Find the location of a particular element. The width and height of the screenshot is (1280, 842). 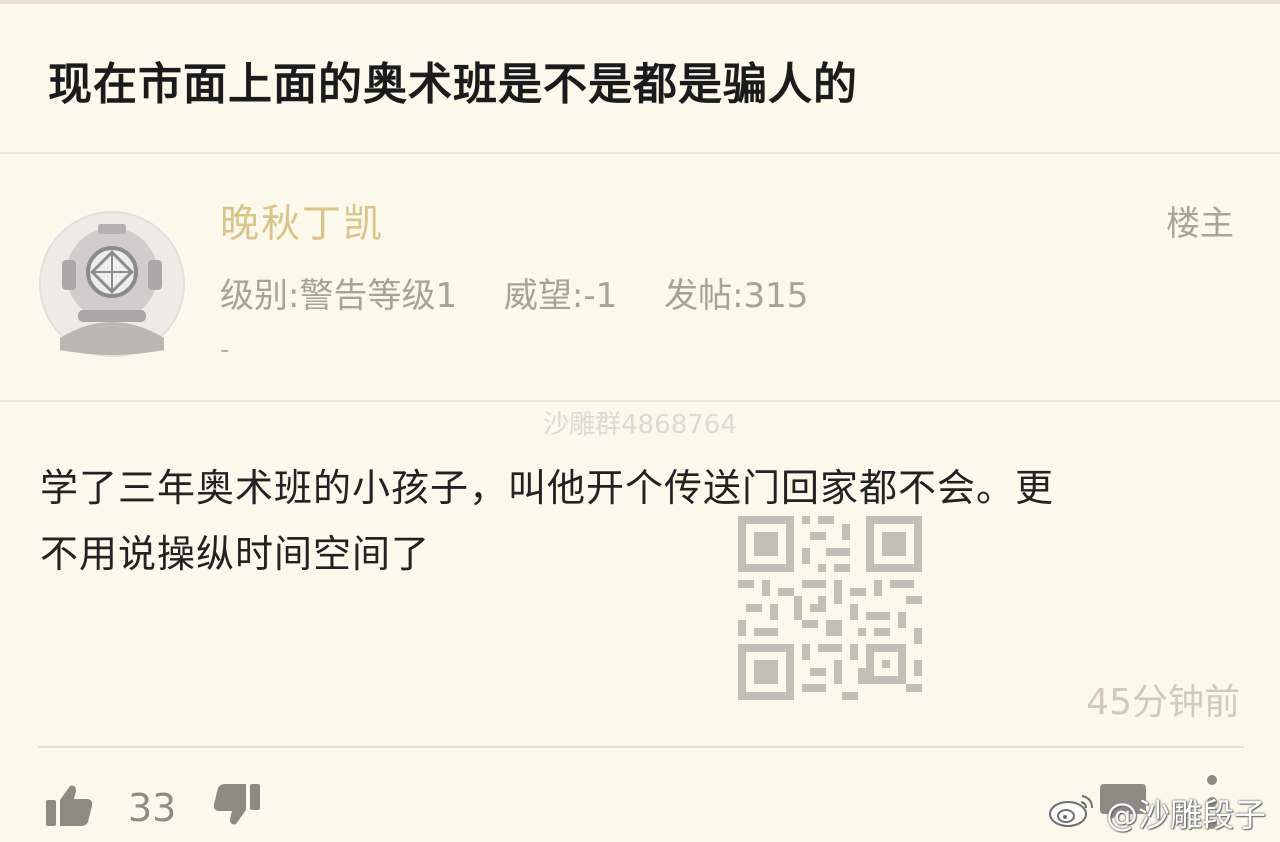

thumbs-down-icon is located at coordinates (237, 805).